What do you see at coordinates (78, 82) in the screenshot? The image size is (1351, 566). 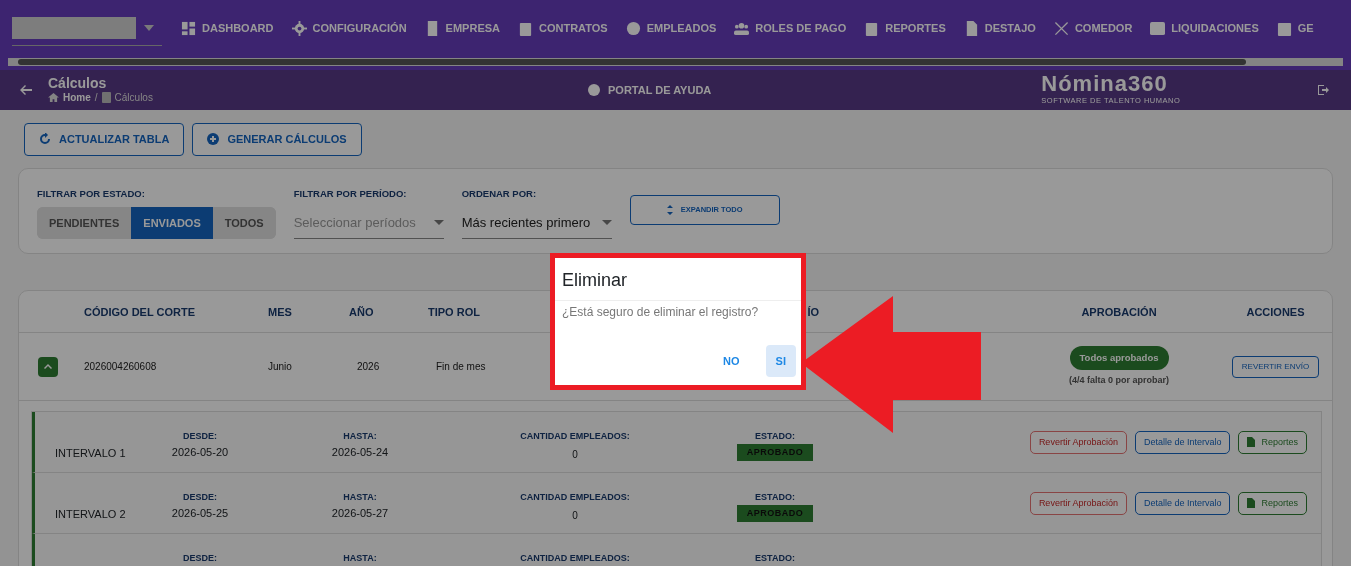 I see `page-title: Cálculos` at bounding box center [78, 82].